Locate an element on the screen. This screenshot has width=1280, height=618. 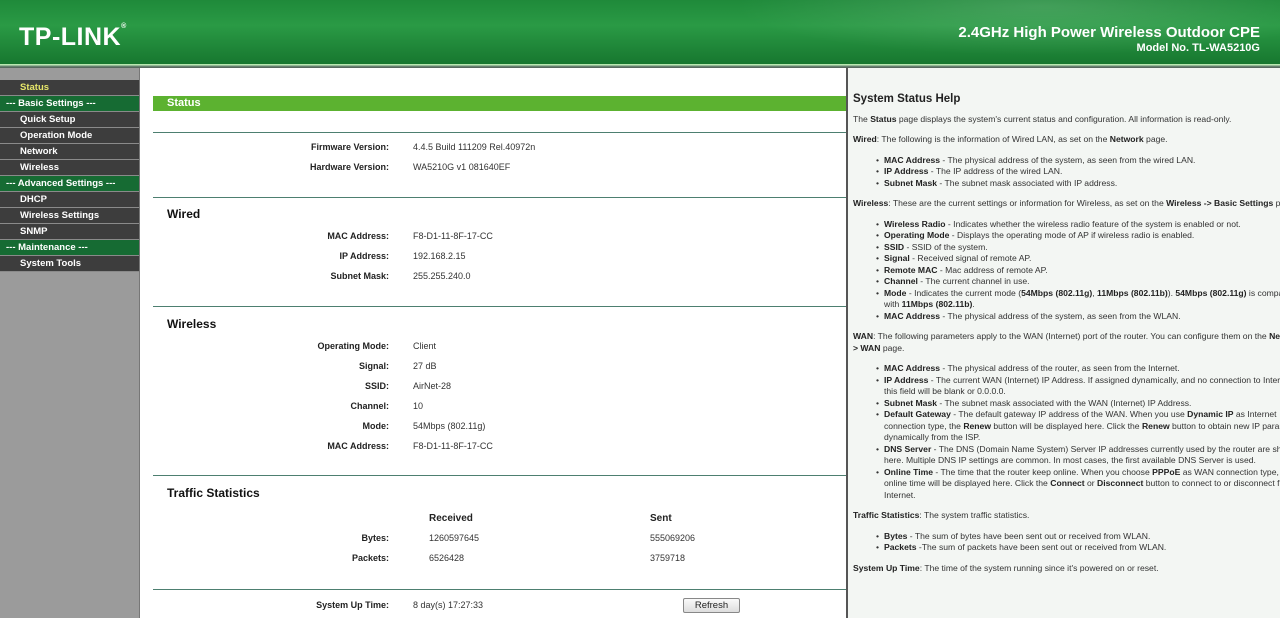
sidebar-group-header: --- Basic Settings --- is located at coordinates (69, 104).